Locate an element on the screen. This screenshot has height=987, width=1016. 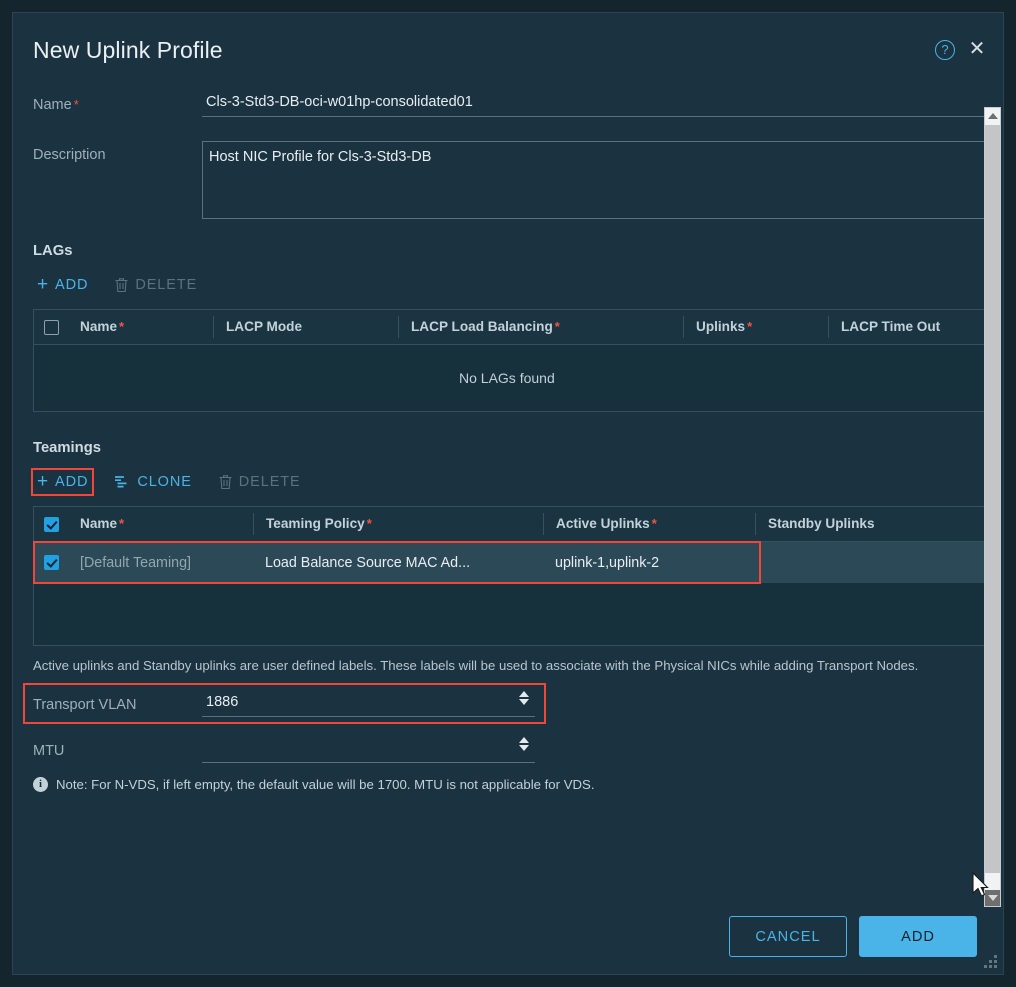
name-label: Name * is located at coordinates (117, 102).